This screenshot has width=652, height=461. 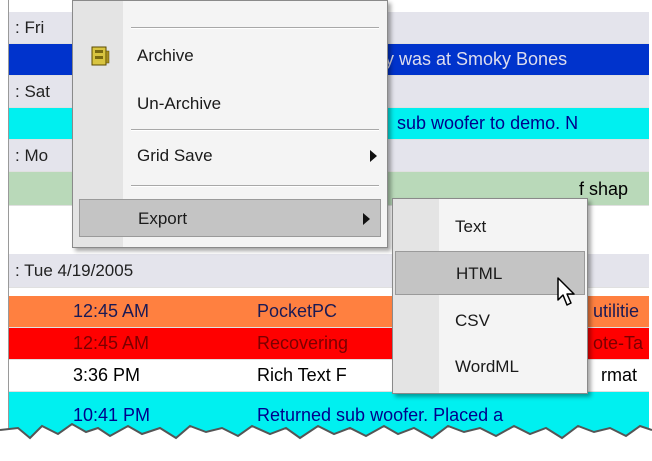 What do you see at coordinates (297, 311) in the screenshot?
I see `row-subject: PocketPC` at bounding box center [297, 311].